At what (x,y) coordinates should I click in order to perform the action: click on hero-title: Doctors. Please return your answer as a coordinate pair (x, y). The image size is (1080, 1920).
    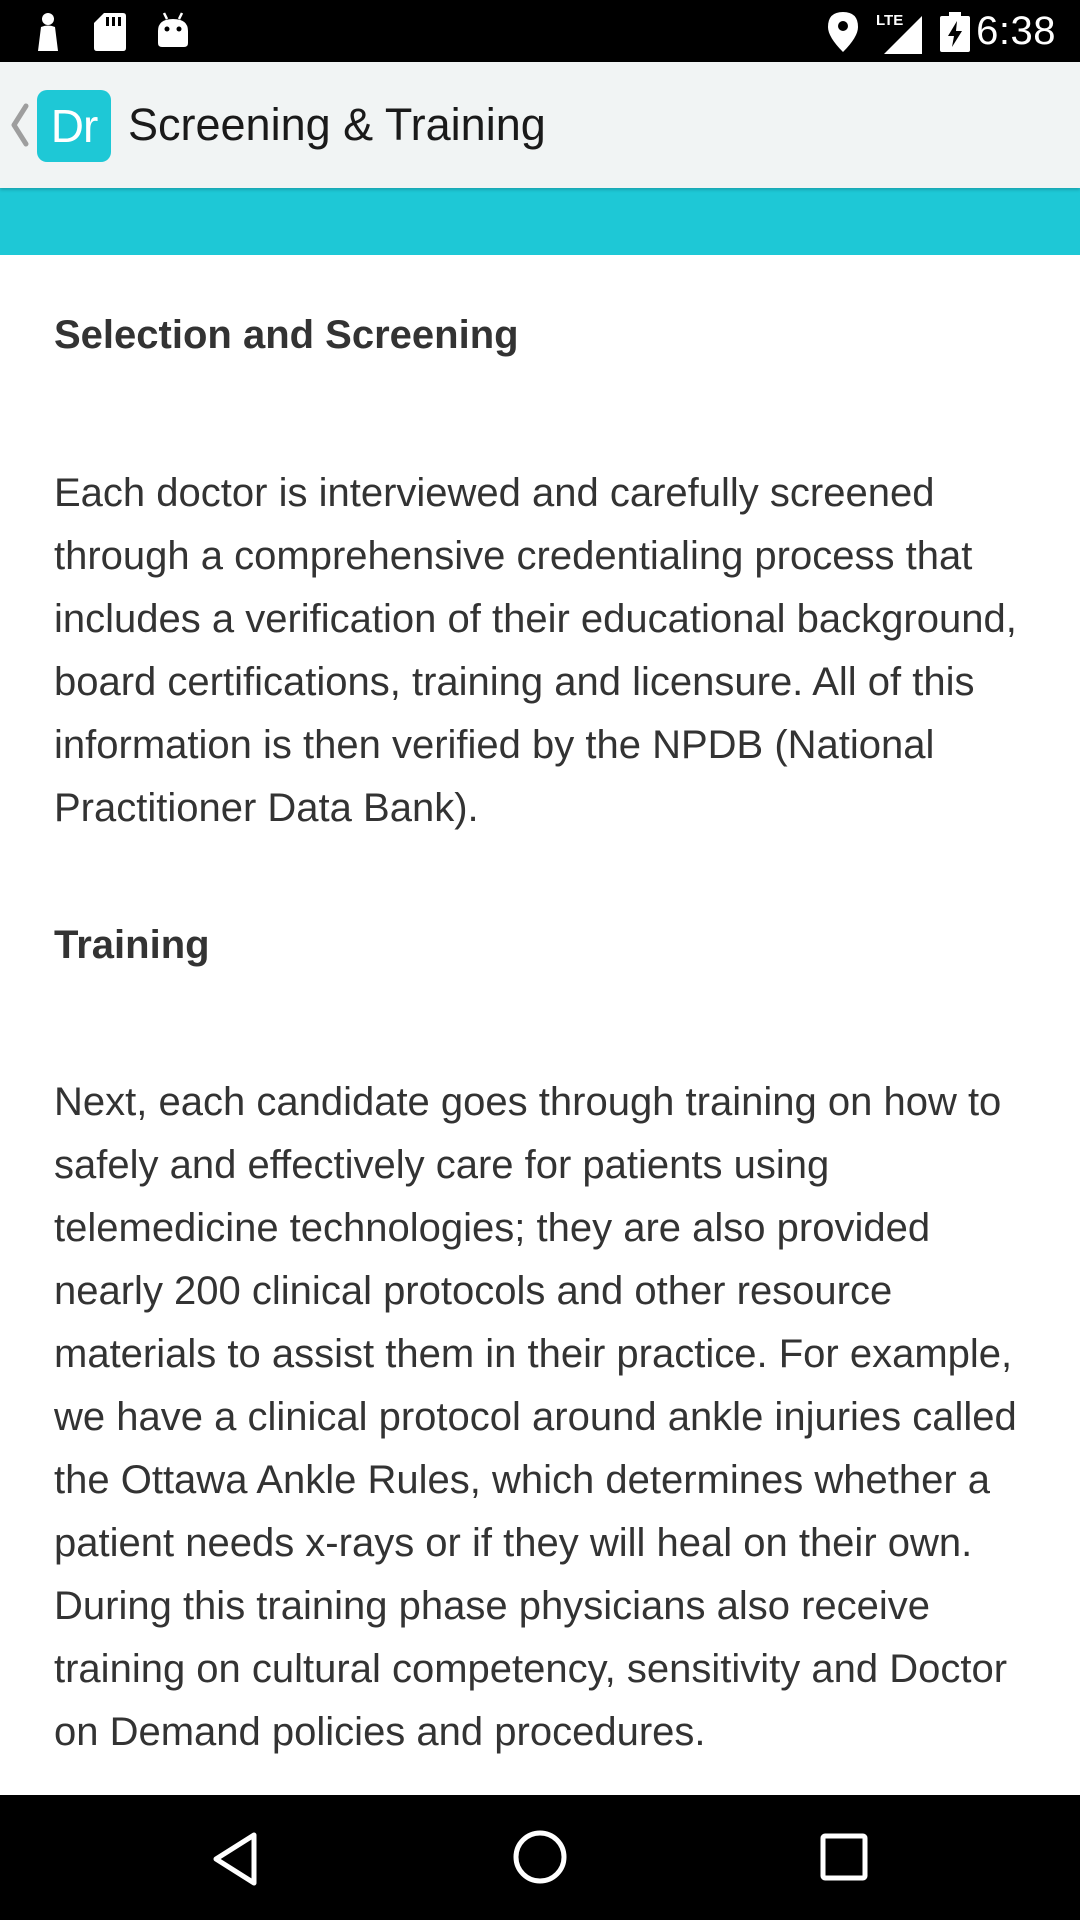
    Looking at the image, I should click on (163, 199).